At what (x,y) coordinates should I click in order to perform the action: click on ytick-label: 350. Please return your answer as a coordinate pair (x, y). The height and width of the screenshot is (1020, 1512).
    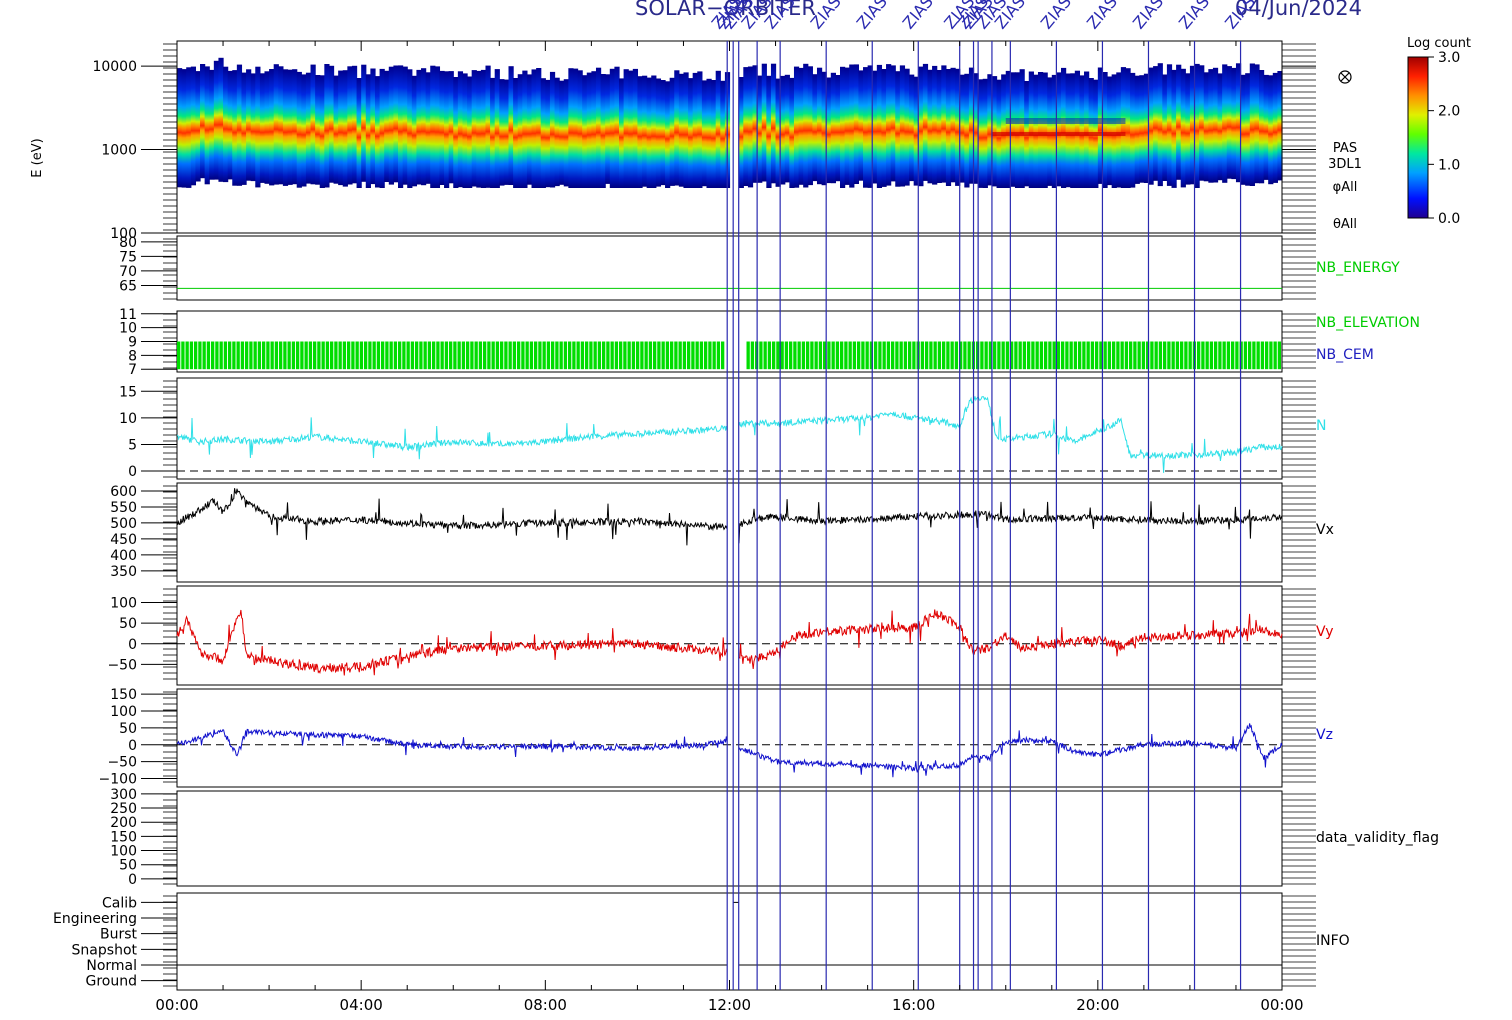
    Looking at the image, I should click on (123, 572).